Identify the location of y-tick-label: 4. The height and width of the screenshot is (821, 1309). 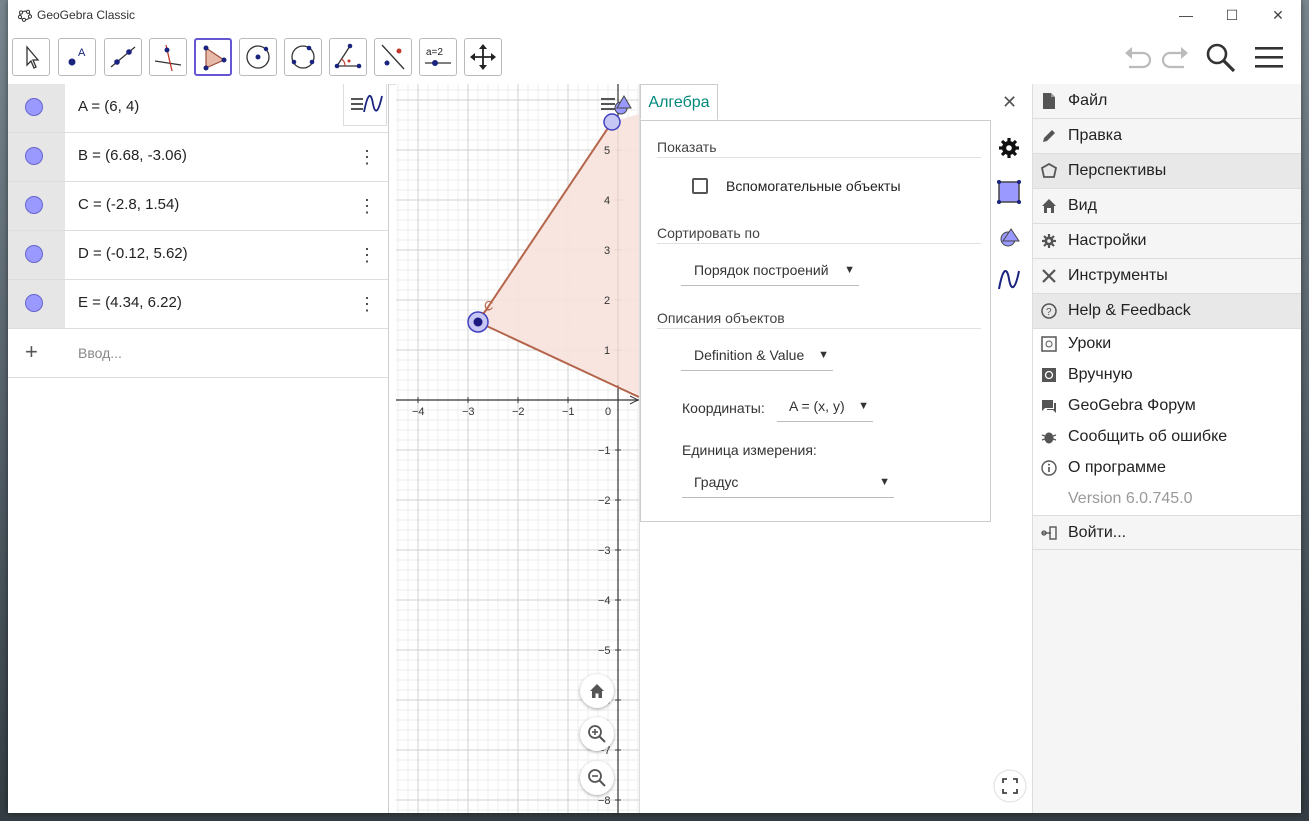
(607, 201).